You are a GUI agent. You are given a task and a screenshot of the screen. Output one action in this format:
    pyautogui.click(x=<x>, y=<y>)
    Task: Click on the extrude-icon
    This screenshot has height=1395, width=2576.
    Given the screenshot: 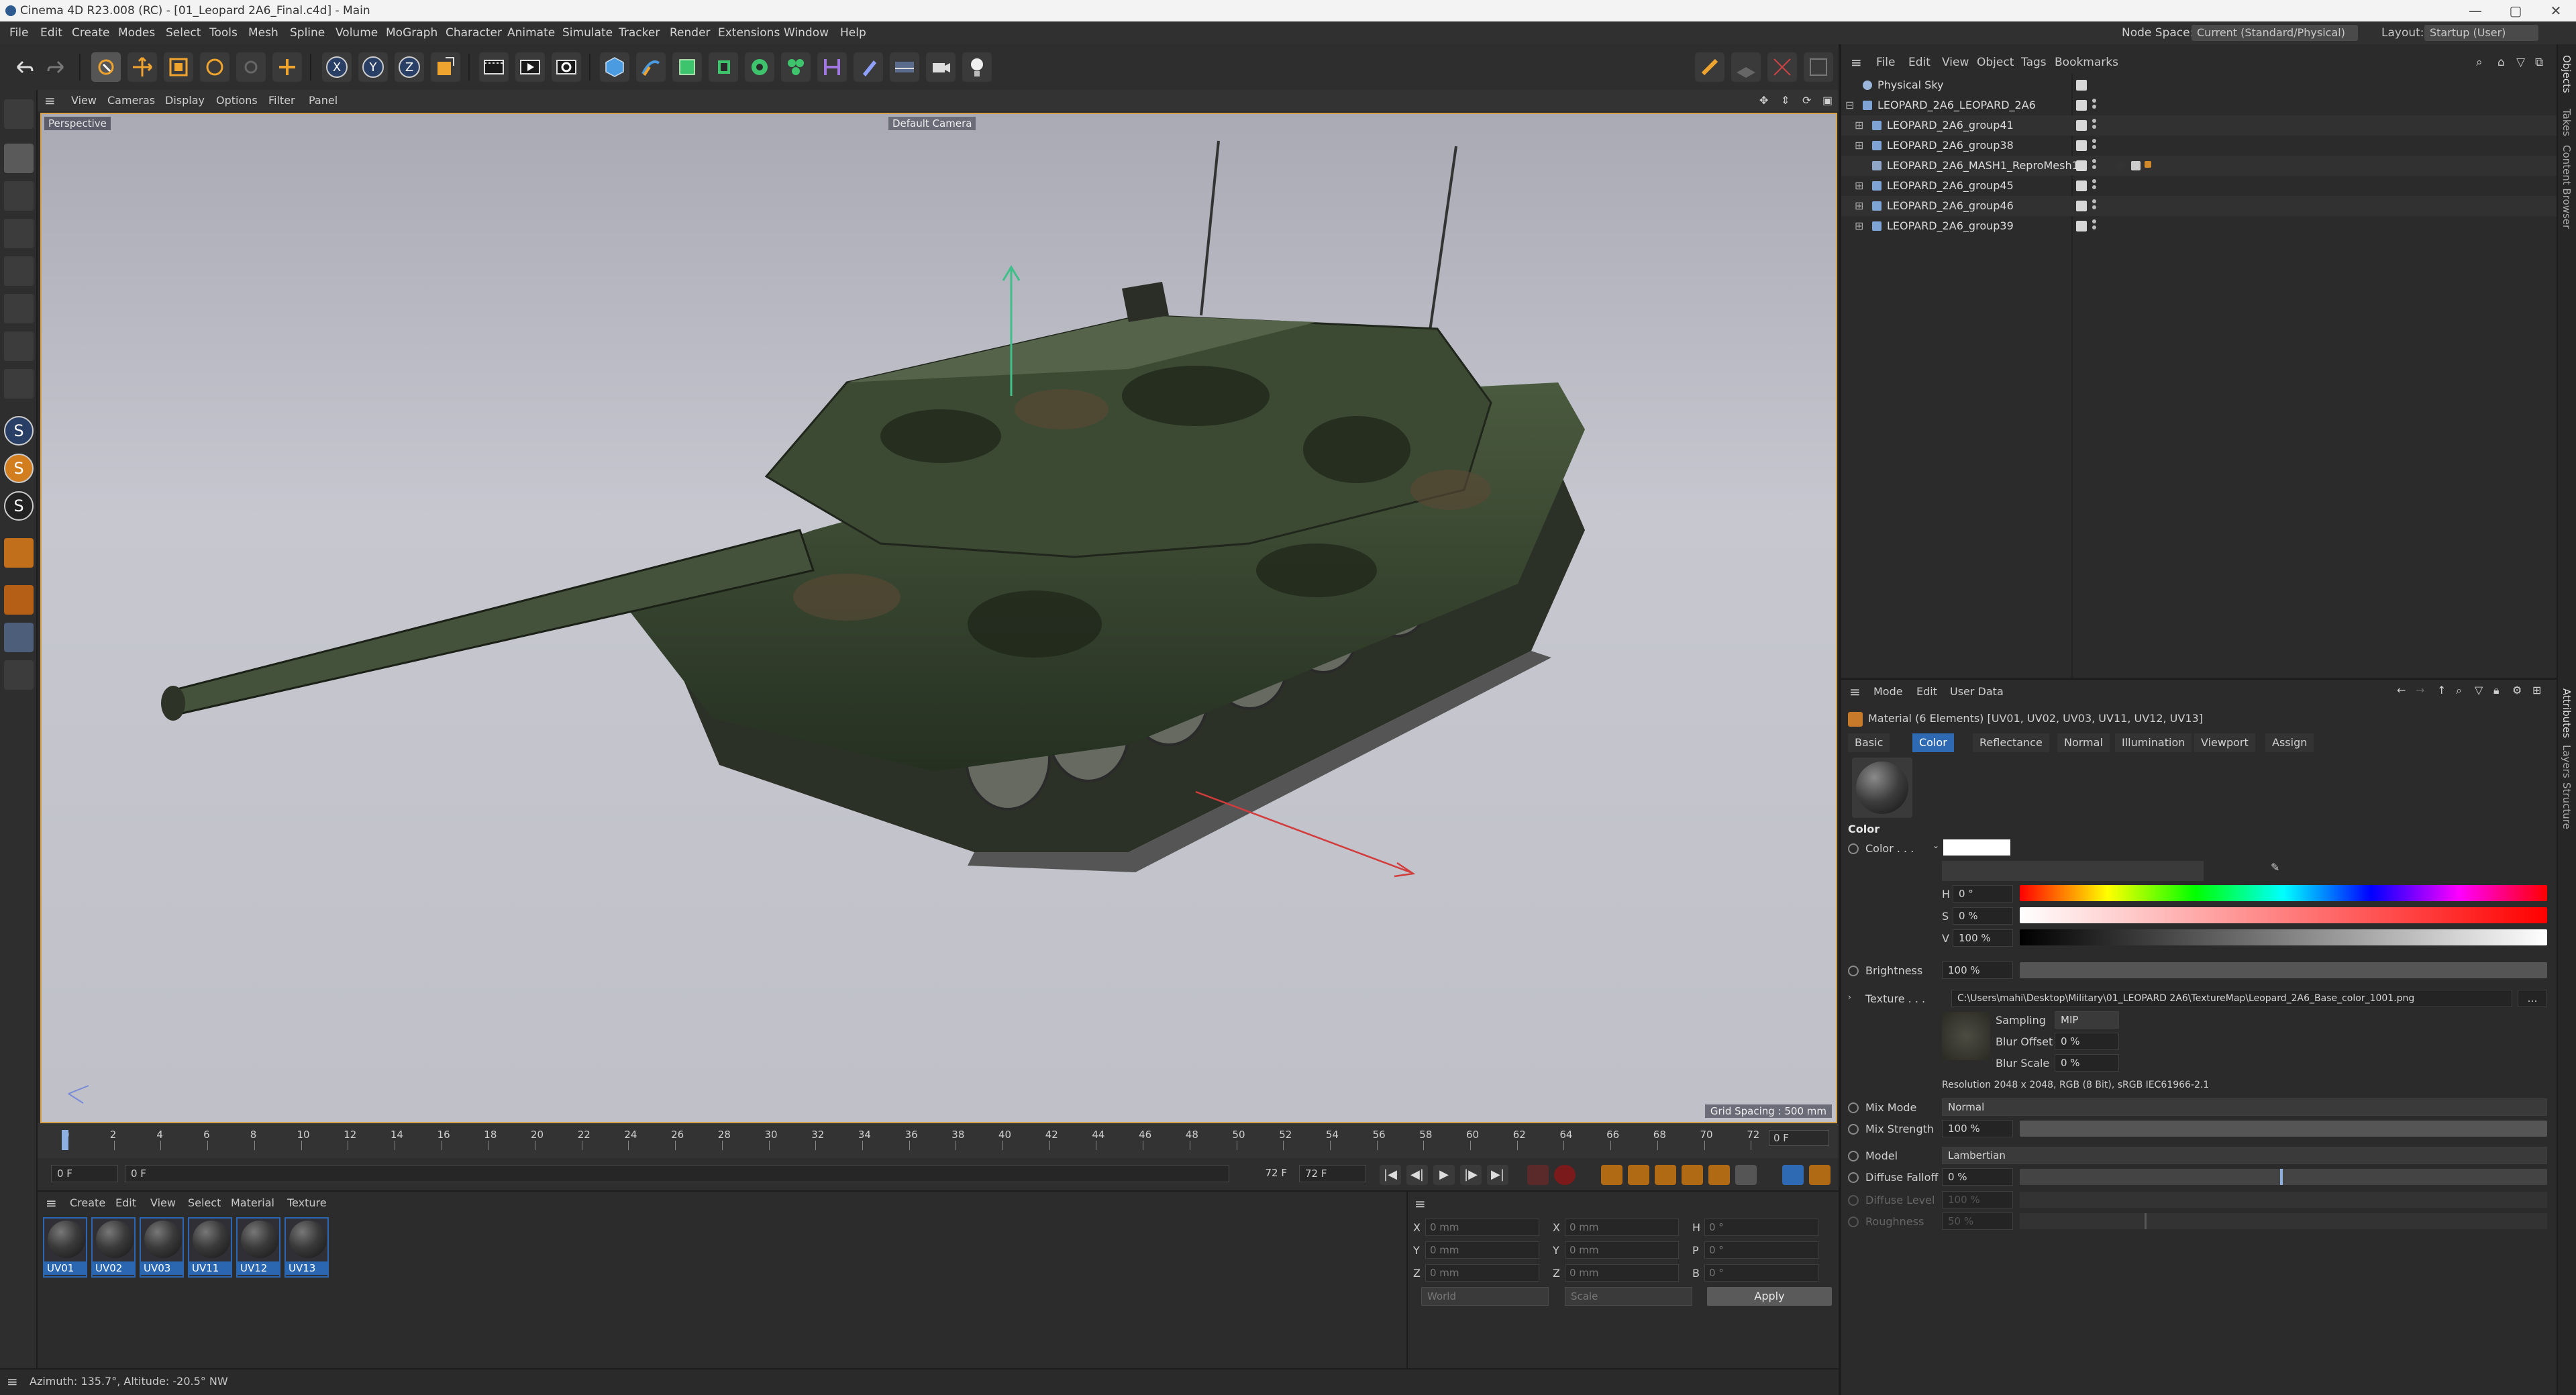 What is the action you would take?
    pyautogui.click(x=723, y=67)
    